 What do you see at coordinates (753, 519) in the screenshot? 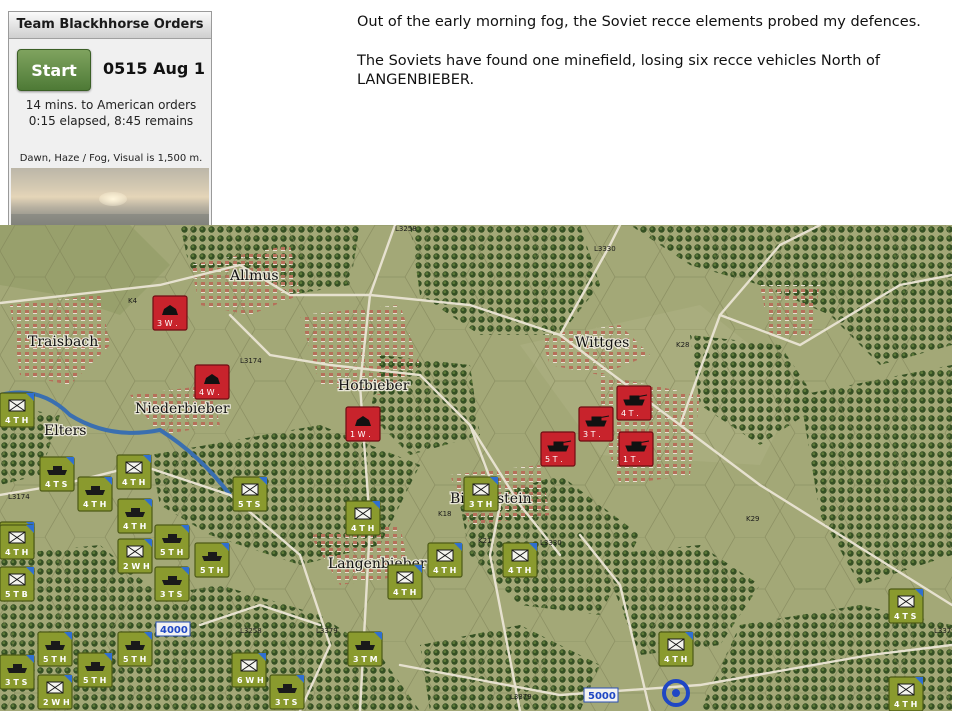
I see `road-label: K29` at bounding box center [753, 519].